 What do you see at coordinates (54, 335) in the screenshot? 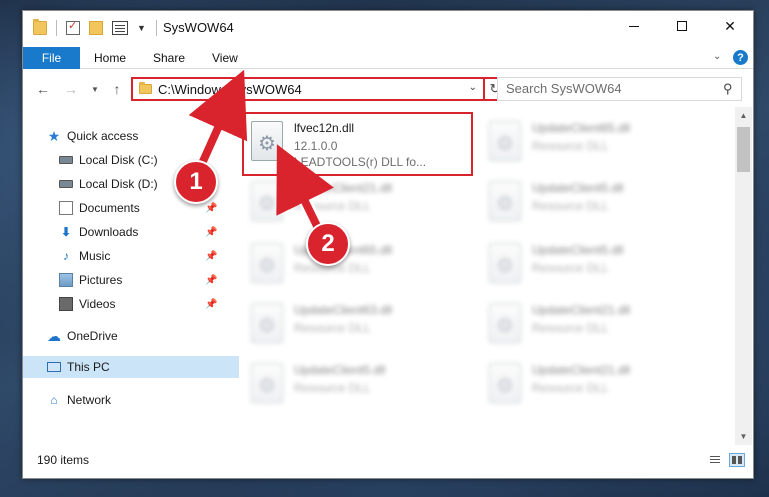
I see `cloud-icon: ☁` at bounding box center [54, 335].